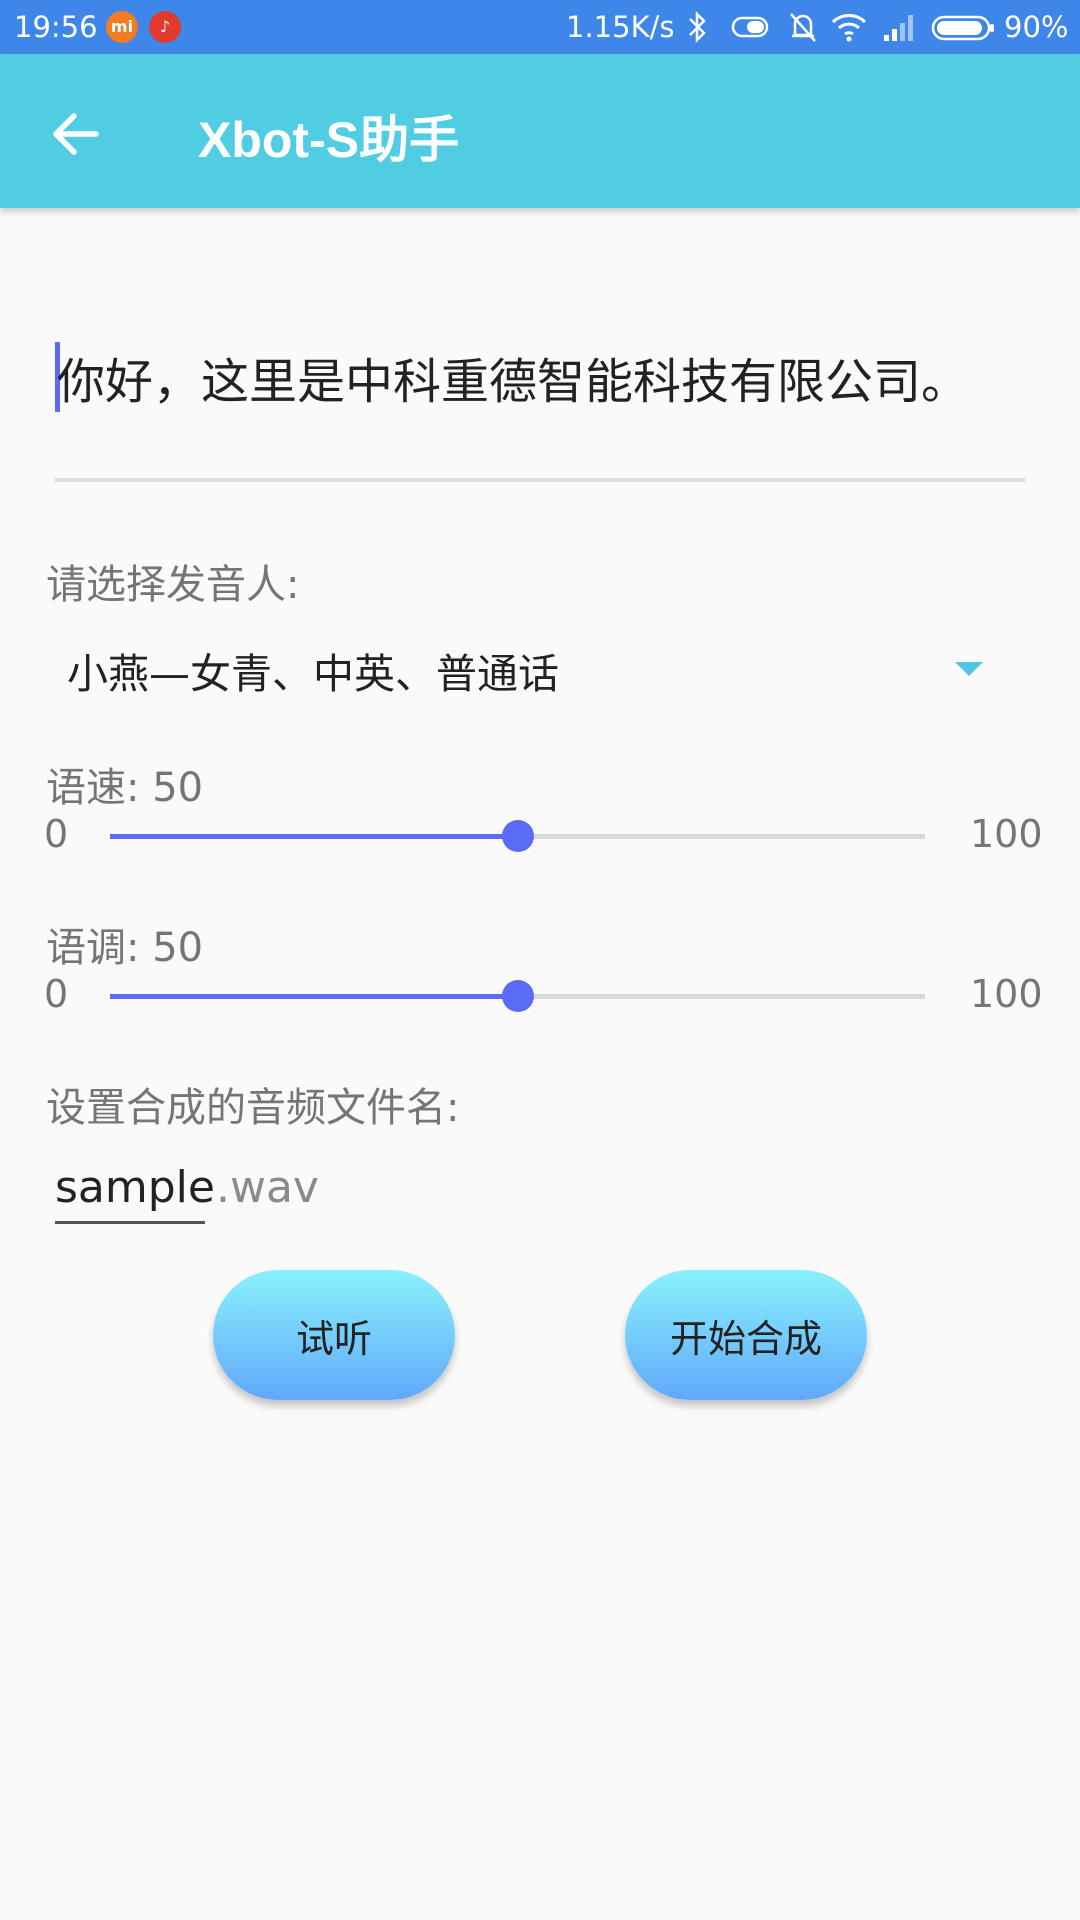 This screenshot has height=1920, width=1080. Describe the element at coordinates (540, 27) in the screenshot. I see `status-bar: 19:56 mi ♪ 1.15K/s 90%` at that location.